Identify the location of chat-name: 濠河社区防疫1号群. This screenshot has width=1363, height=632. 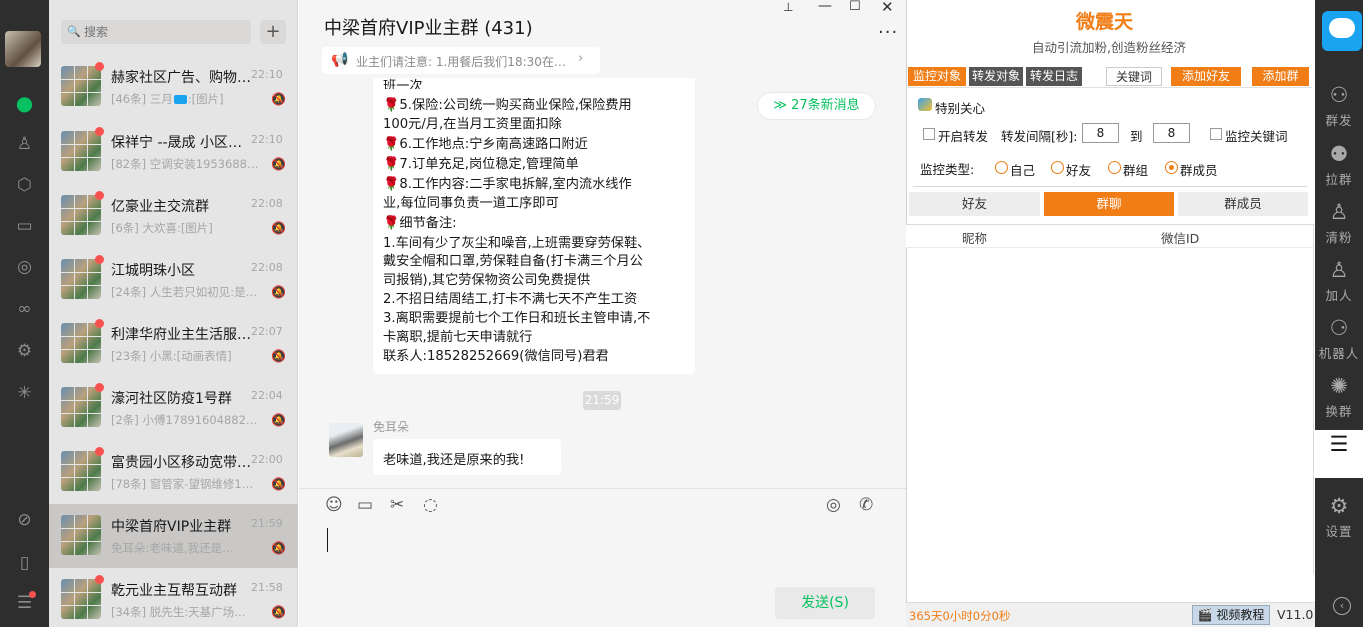
(171, 399).